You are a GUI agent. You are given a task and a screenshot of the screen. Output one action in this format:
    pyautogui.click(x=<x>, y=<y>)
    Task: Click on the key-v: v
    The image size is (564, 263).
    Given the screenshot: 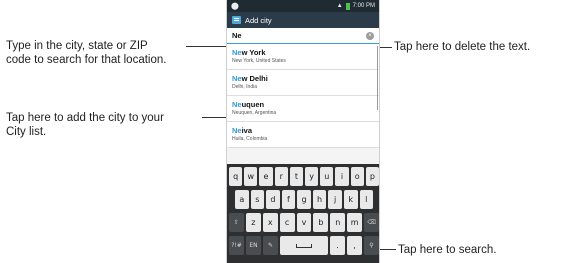 What is the action you would take?
    pyautogui.click(x=304, y=222)
    